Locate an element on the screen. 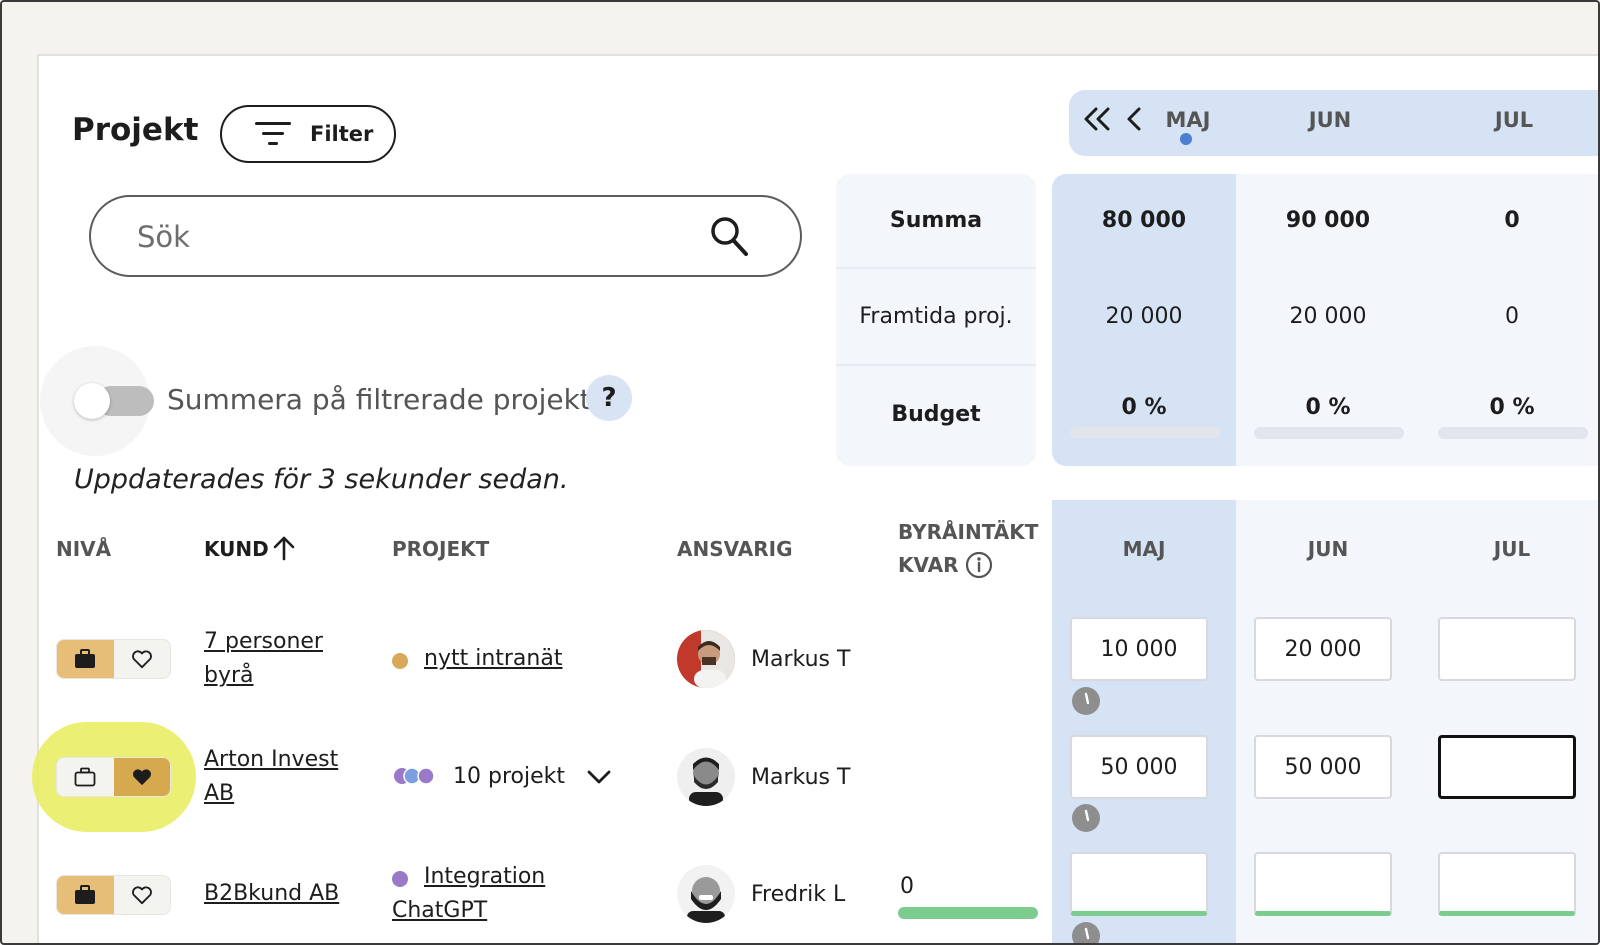 The image size is (1600, 945). multi-project-dots-icon is located at coordinates (414, 776).